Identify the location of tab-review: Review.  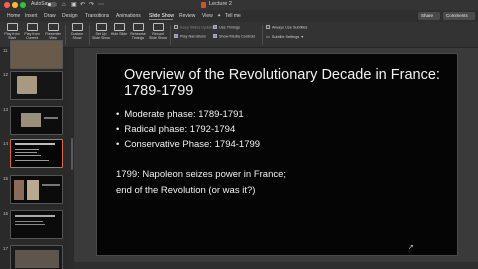
(187, 16).